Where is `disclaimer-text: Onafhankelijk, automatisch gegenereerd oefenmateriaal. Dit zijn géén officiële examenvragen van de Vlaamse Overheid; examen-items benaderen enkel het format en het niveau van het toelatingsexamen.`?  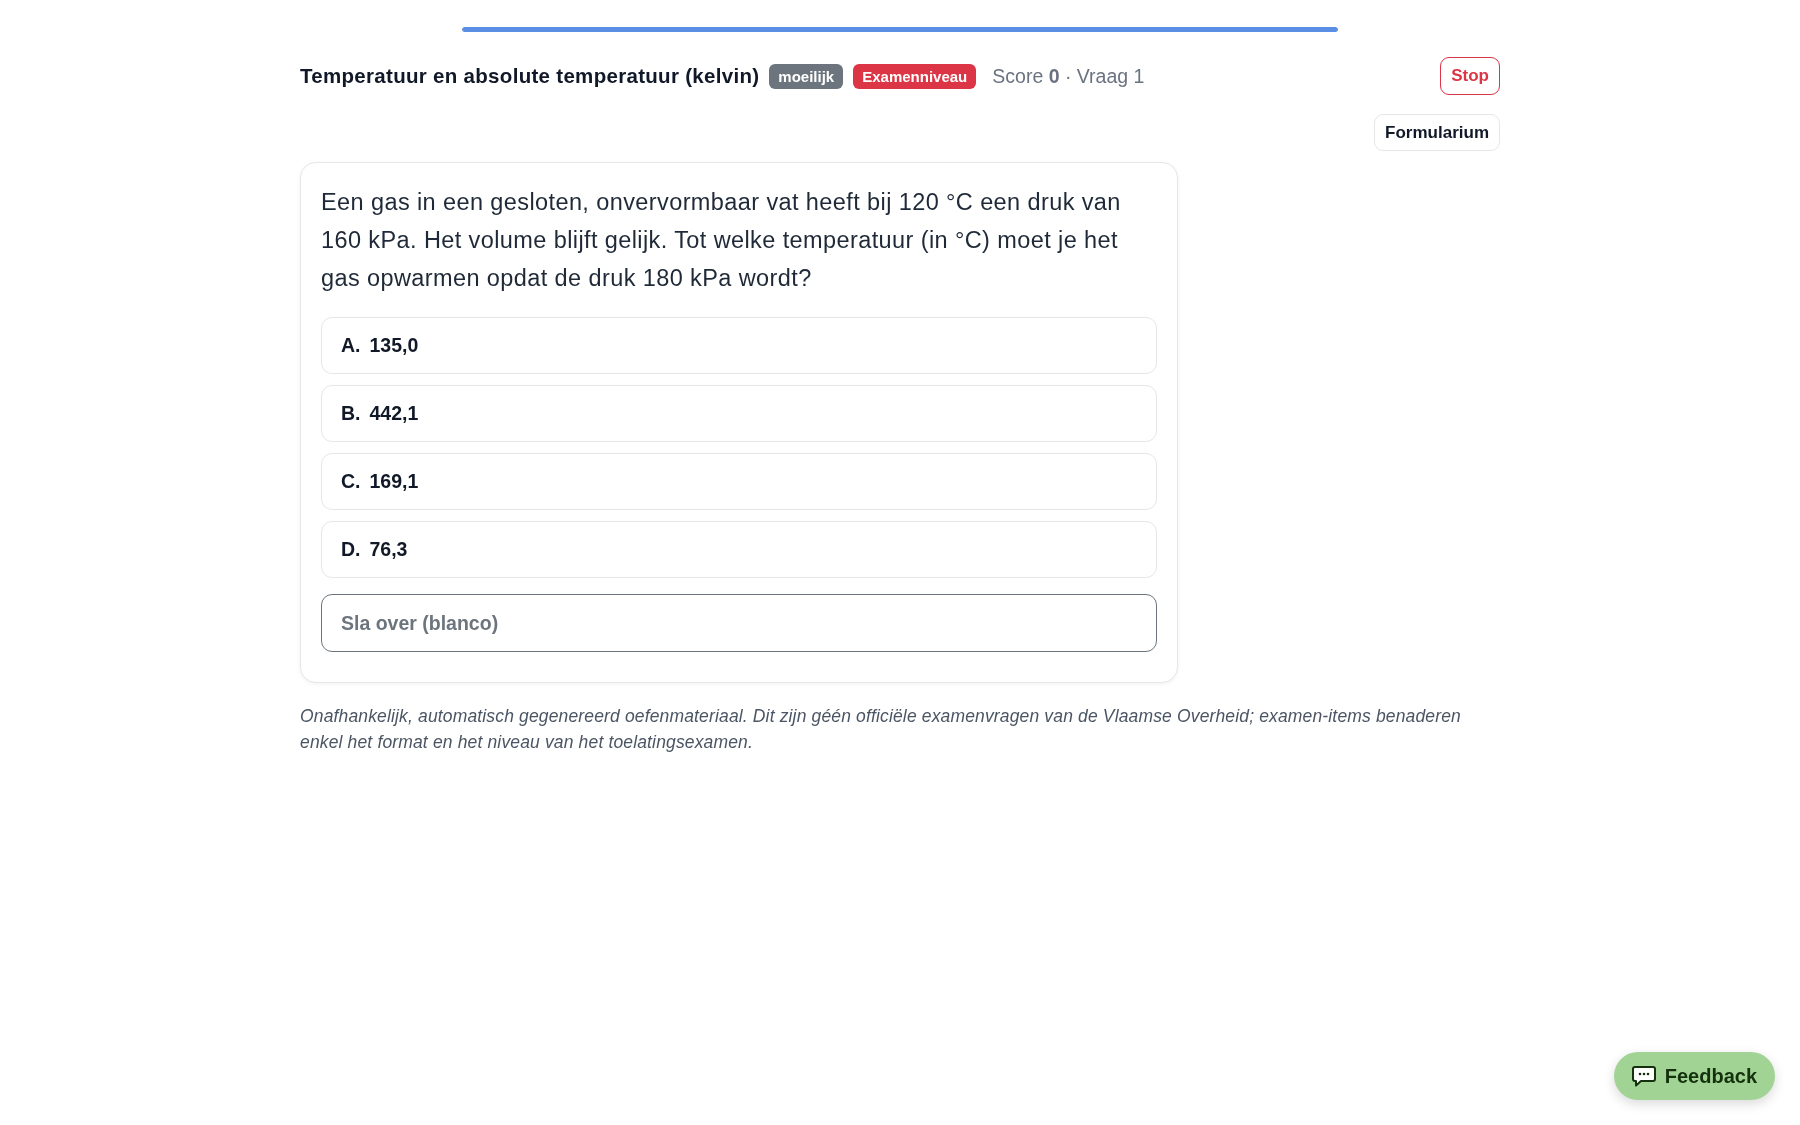
disclaimer-text: Onafhankelijk, automatisch gegenereerd oefenmateriaal. Dit zijn géén officiële examenvragen van de Vlaamse Overheid; examen-items benaderen enkel het format en het niveau van het toelatingsexamen. is located at coordinates (881, 729).